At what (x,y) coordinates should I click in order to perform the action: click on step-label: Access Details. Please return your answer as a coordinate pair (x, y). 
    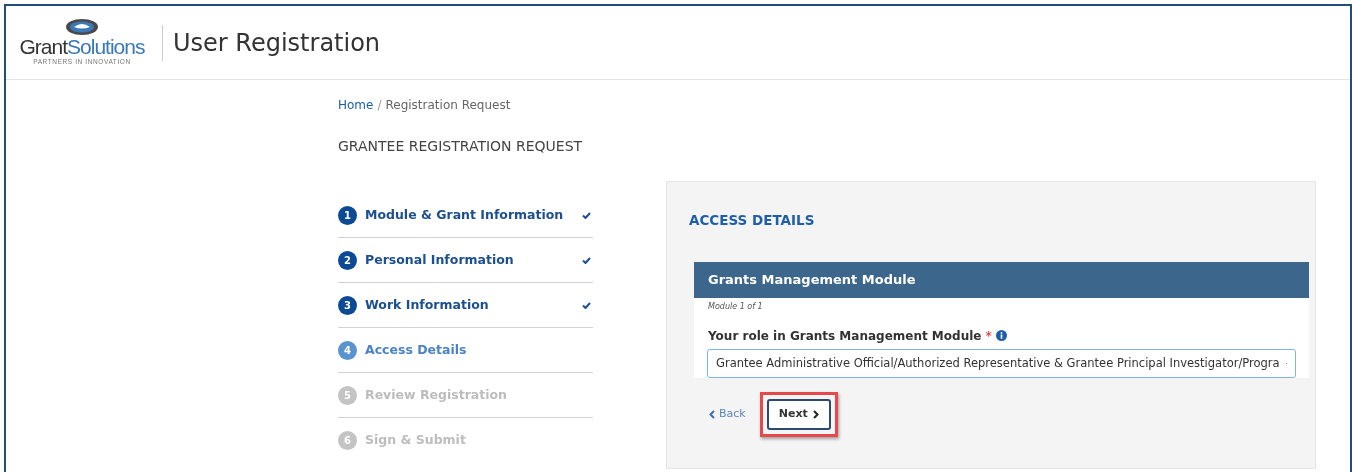
    Looking at the image, I should click on (416, 349).